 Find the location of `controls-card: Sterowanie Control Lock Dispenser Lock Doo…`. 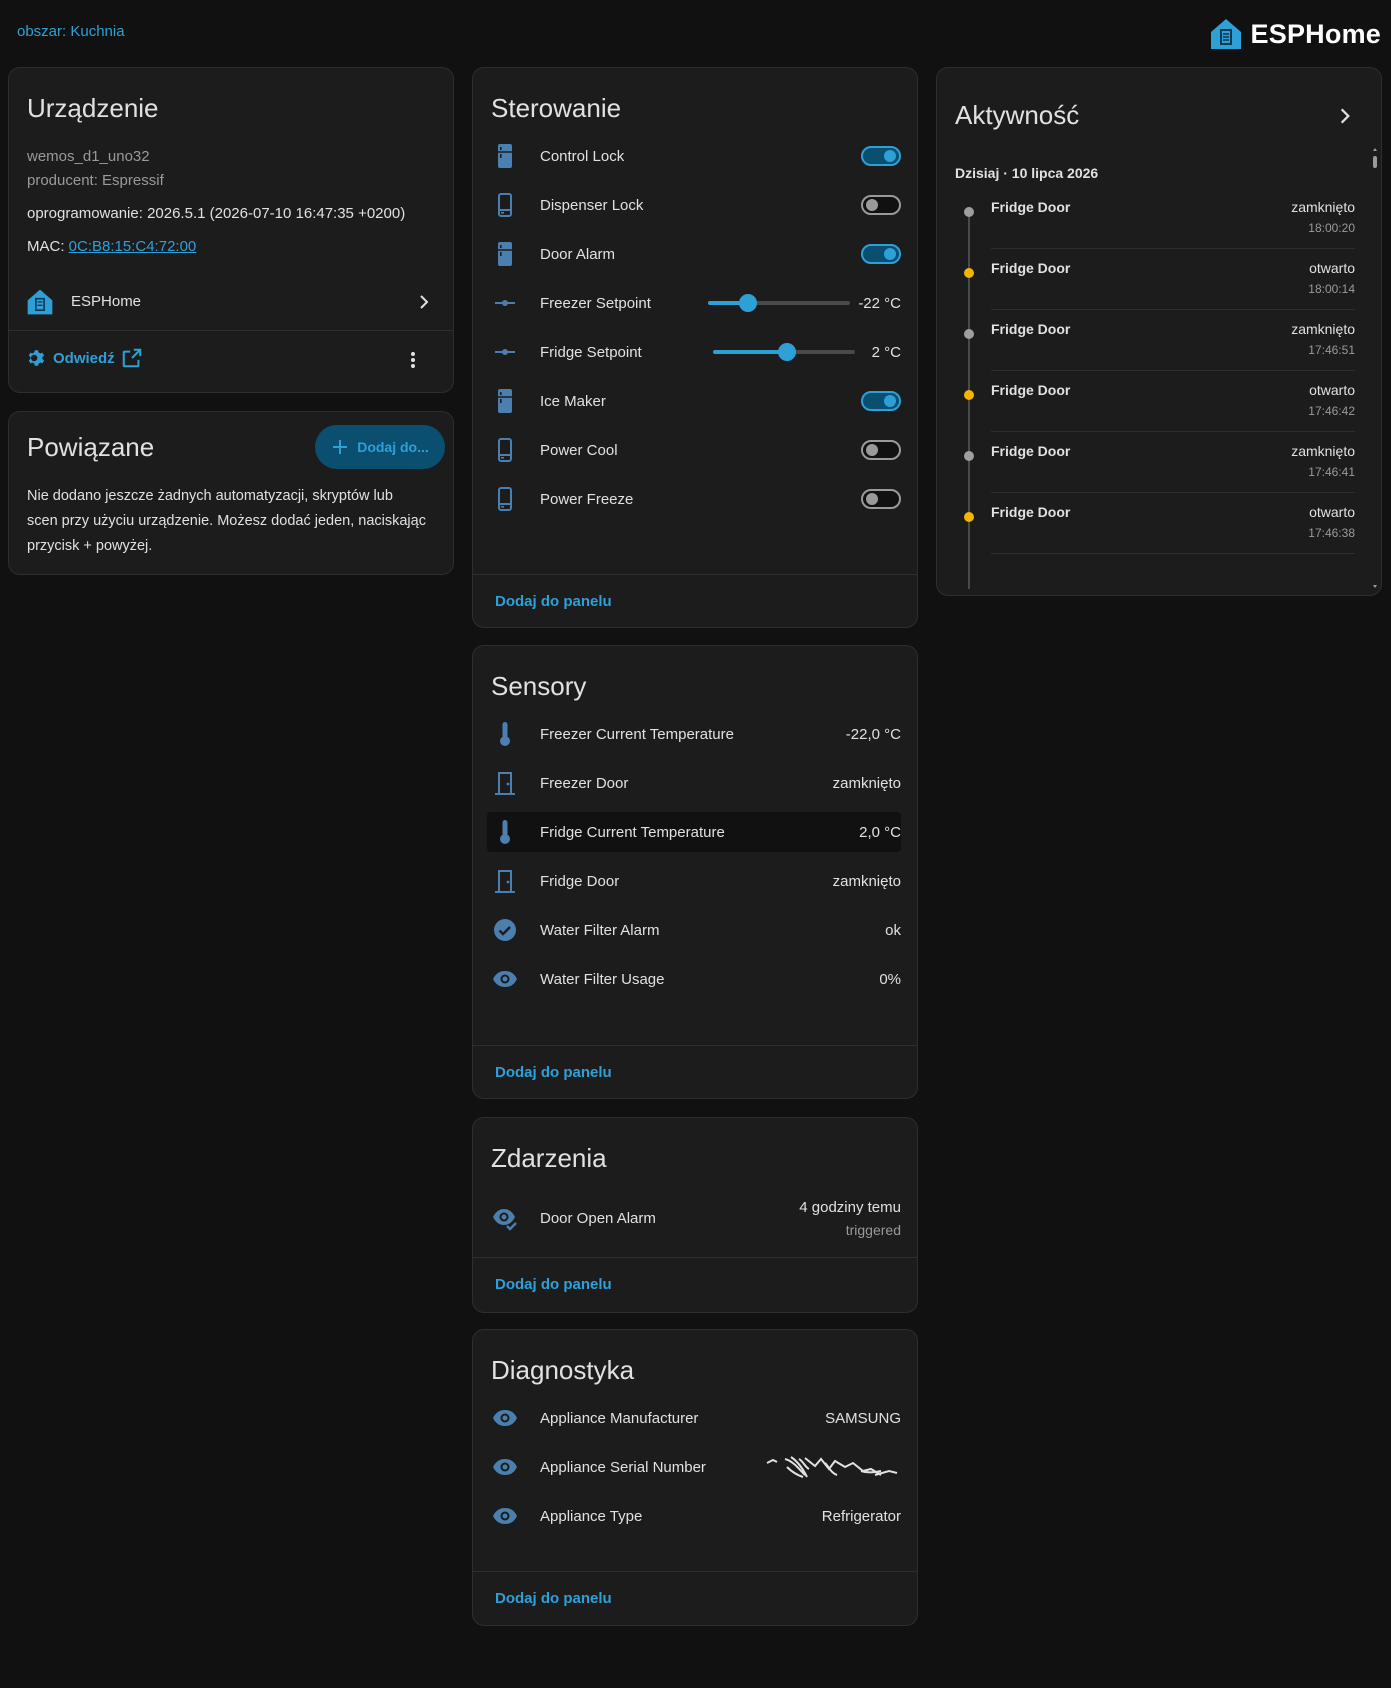

controls-card: Sterowanie Control Lock Dispenser Lock Doo… is located at coordinates (695, 347).